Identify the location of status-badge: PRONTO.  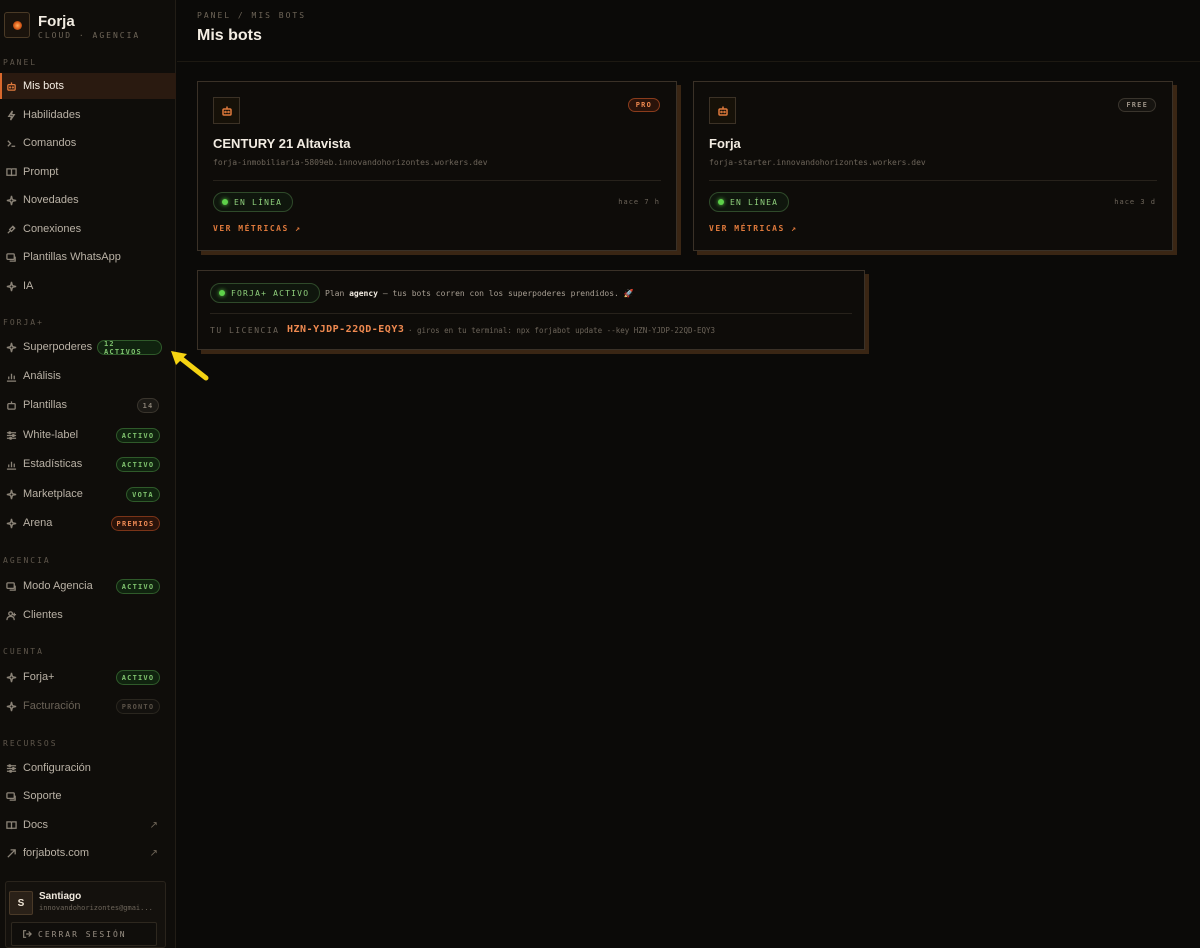
(138, 706).